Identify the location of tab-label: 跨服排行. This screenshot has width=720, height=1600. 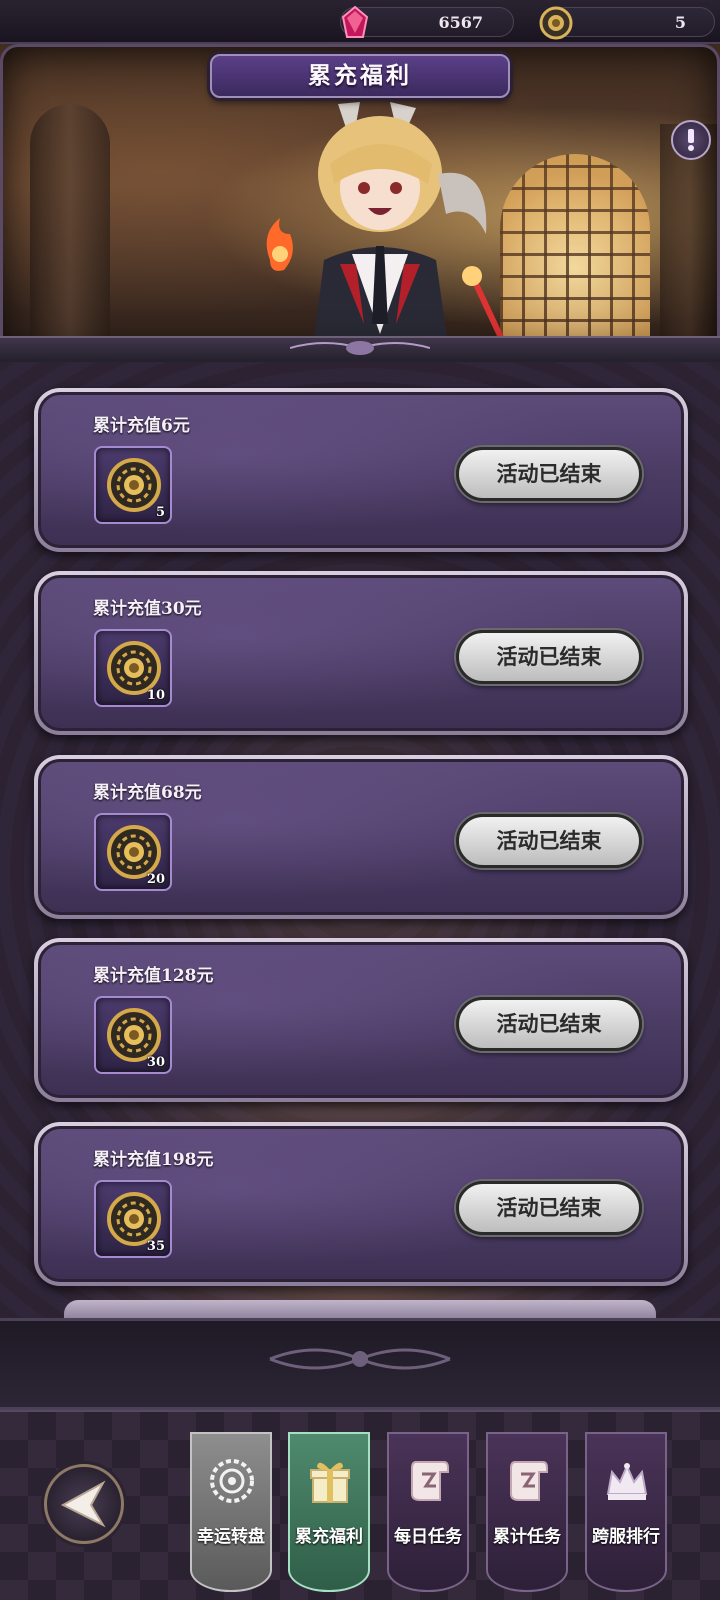
(626, 1537).